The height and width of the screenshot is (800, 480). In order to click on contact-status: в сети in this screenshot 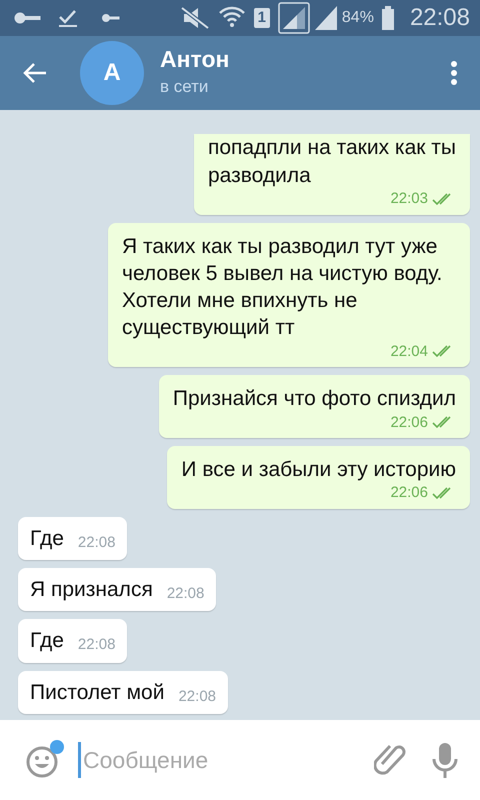, I will do `click(185, 87)`.